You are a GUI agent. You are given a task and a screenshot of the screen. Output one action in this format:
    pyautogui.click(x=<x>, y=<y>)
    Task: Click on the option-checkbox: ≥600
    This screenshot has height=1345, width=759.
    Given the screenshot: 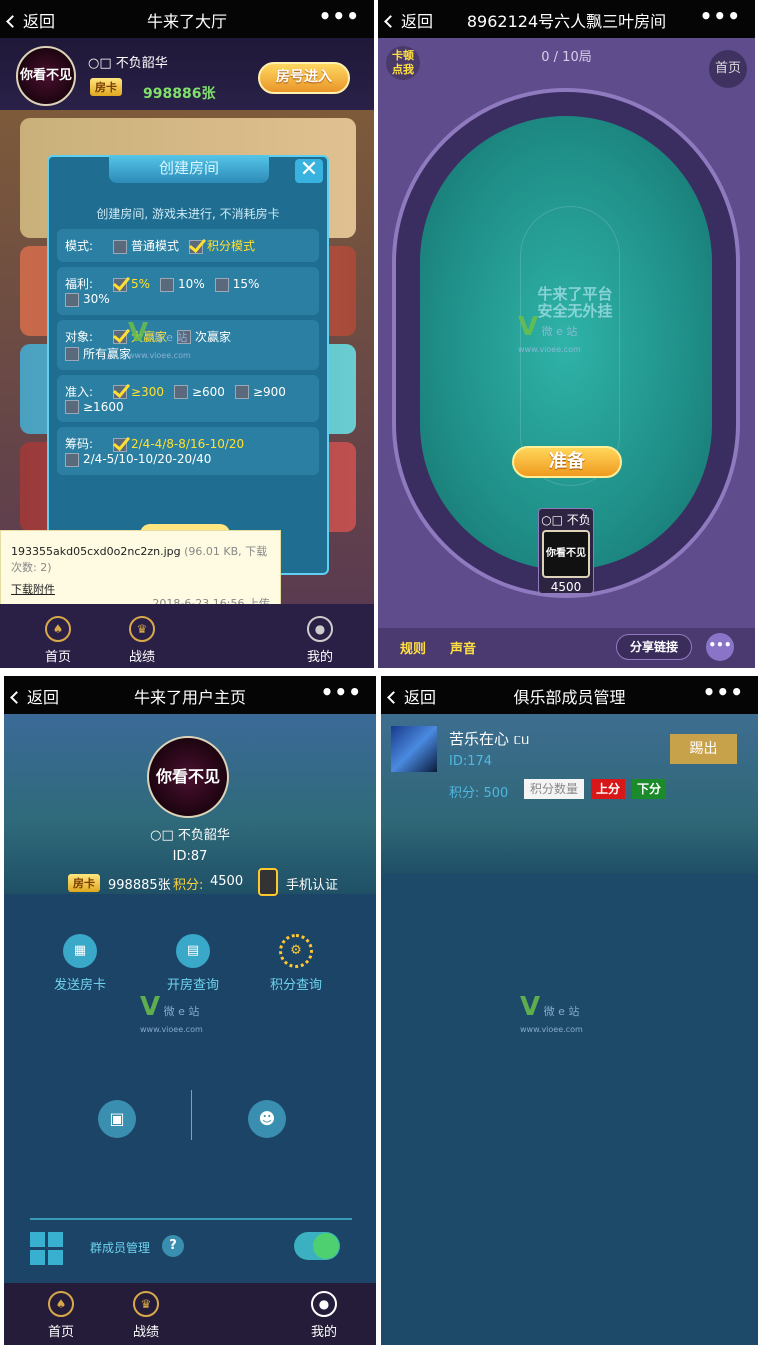 What is the action you would take?
    pyautogui.click(x=199, y=392)
    